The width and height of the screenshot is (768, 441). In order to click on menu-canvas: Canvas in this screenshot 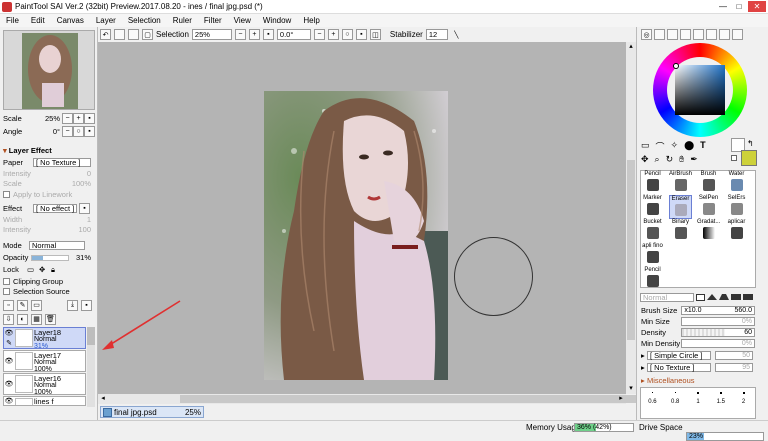, I will do `click(70, 20)`.